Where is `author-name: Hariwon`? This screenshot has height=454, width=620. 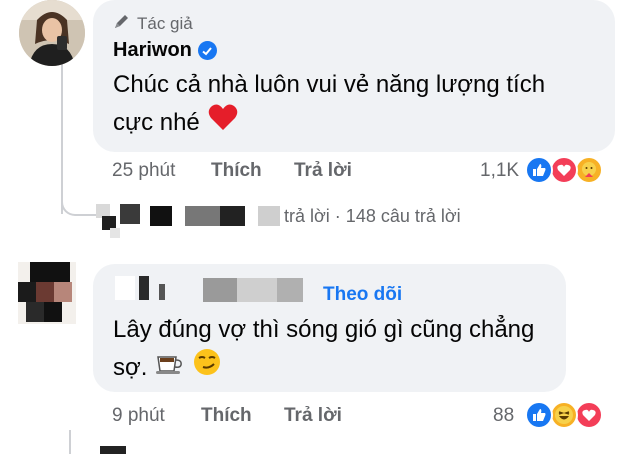 author-name: Hariwon is located at coordinates (165, 50).